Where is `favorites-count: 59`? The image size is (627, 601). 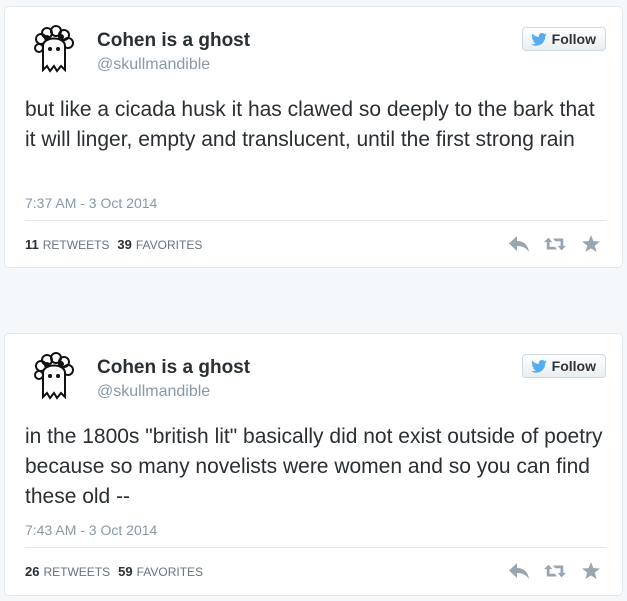 favorites-count: 59 is located at coordinates (125, 571).